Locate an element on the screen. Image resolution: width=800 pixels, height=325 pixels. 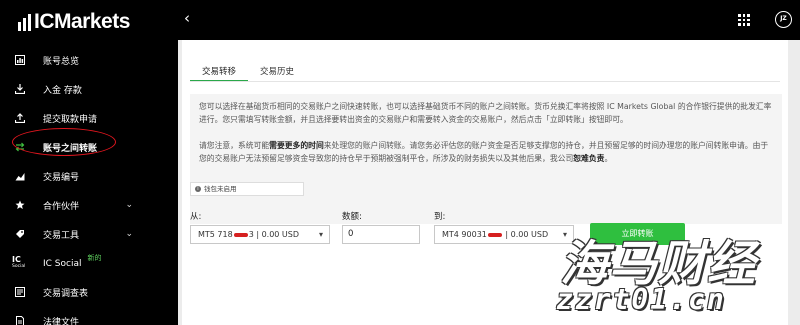
sidebar-item-label: 入金 存款 is located at coordinates (62, 91).